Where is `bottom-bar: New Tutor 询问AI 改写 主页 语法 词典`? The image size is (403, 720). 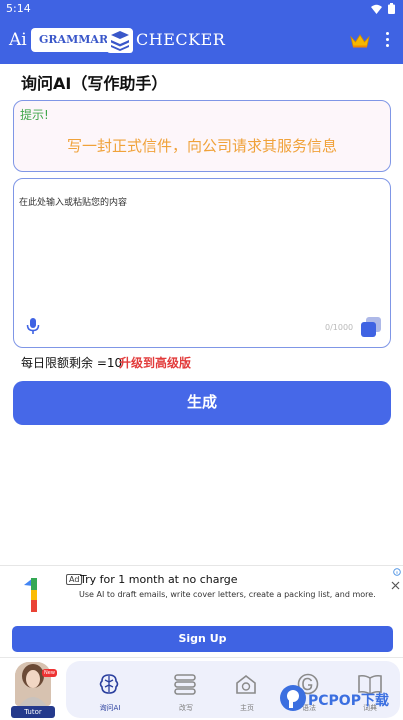 bottom-bar: New Tutor 询问AI 改写 主页 语法 词典 is located at coordinates (201, 688).